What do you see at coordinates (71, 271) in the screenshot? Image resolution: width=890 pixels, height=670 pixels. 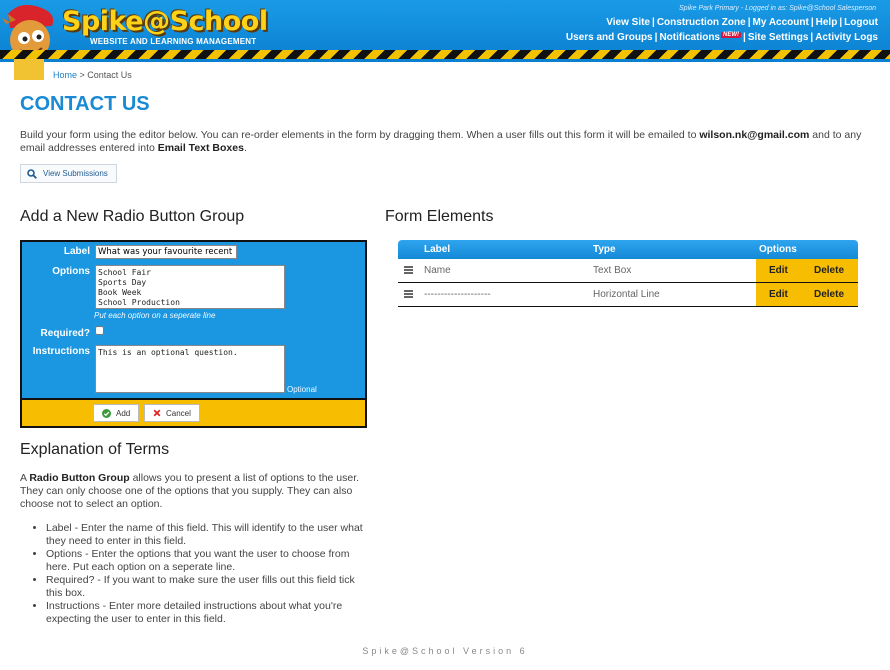 I see `options-field-label: Options` at bounding box center [71, 271].